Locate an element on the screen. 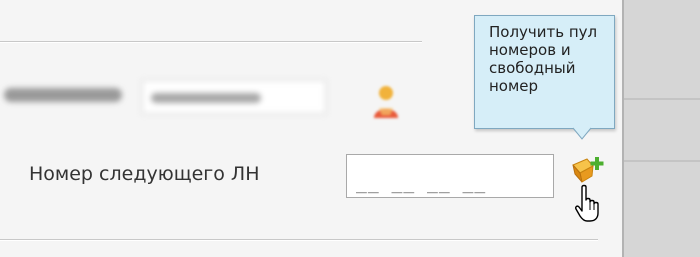 The image size is (700, 257). blurred-field-label is located at coordinates (63, 95).